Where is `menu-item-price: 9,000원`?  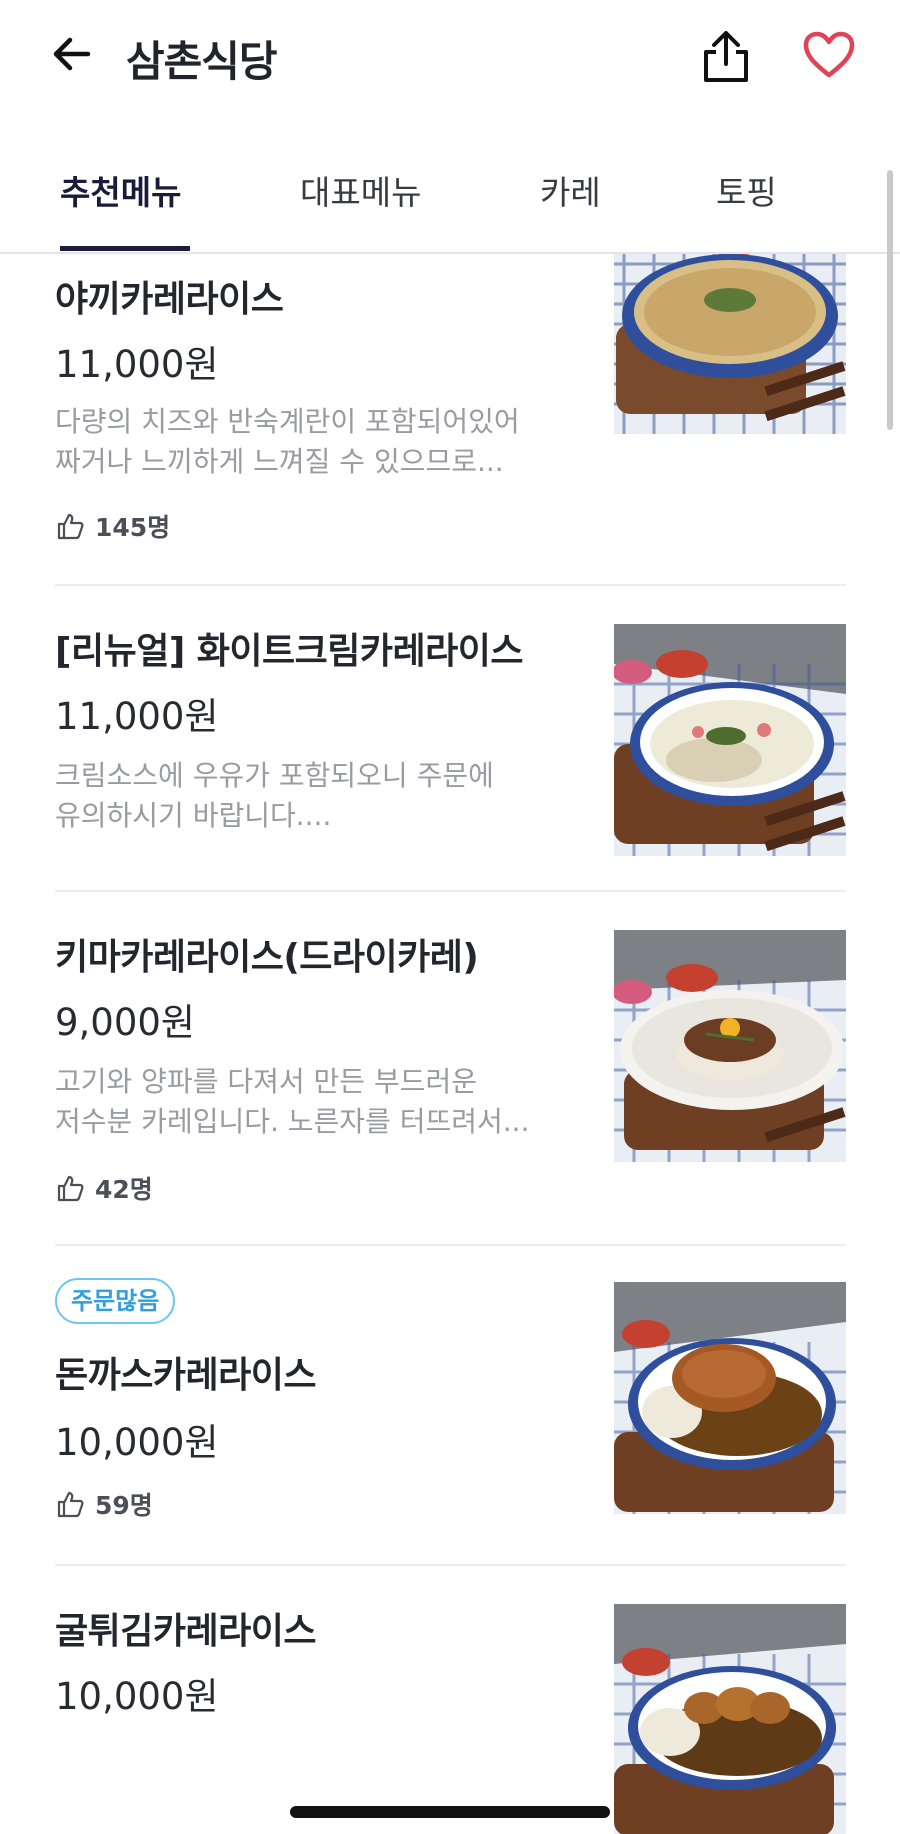 menu-item-price: 9,000원 is located at coordinates (125, 1022).